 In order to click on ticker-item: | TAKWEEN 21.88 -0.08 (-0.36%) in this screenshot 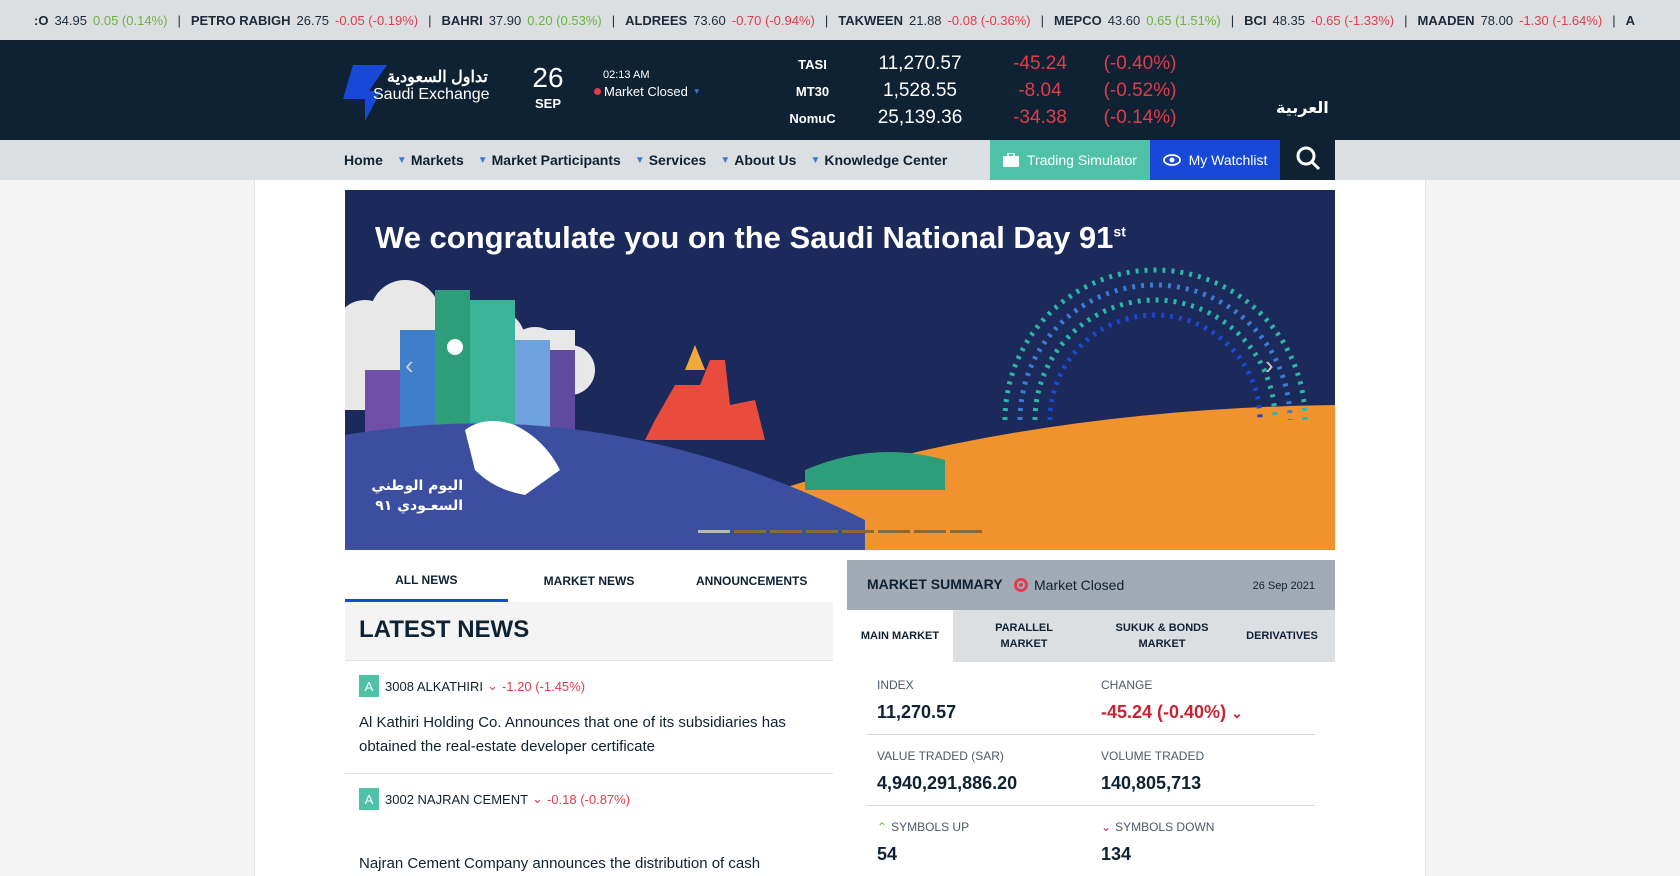, I will do `click(923, 20)`.